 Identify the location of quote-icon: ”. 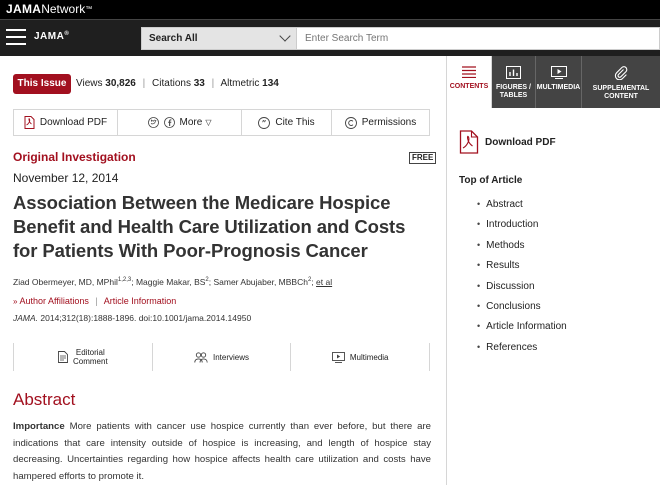
(264, 122).